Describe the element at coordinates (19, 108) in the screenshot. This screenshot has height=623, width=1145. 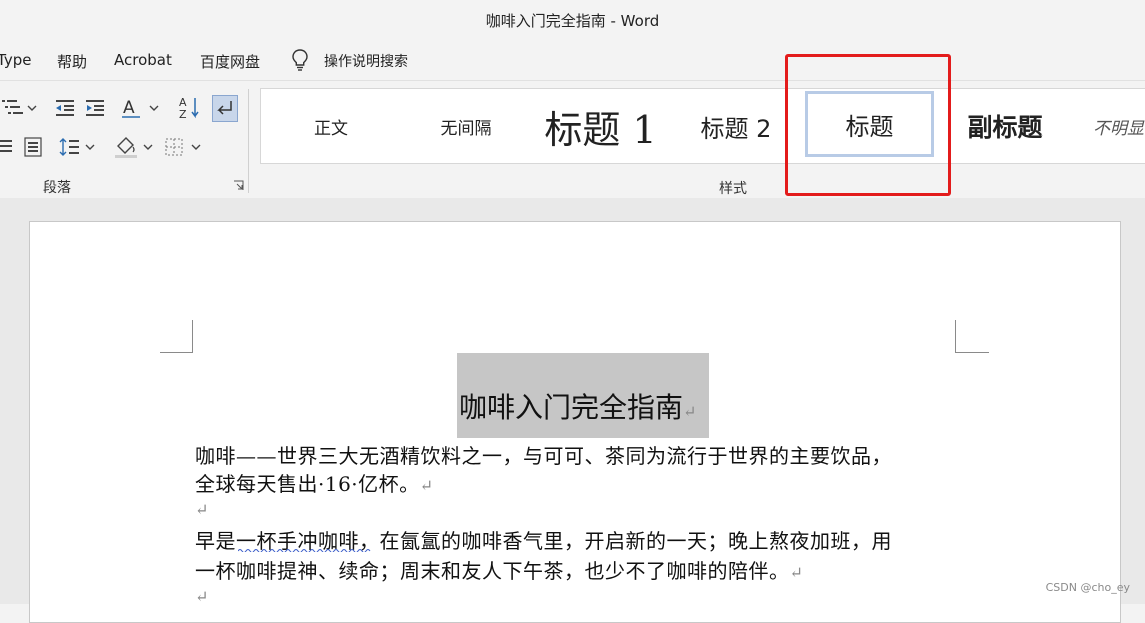
I see `multilevel-list-icon` at that location.